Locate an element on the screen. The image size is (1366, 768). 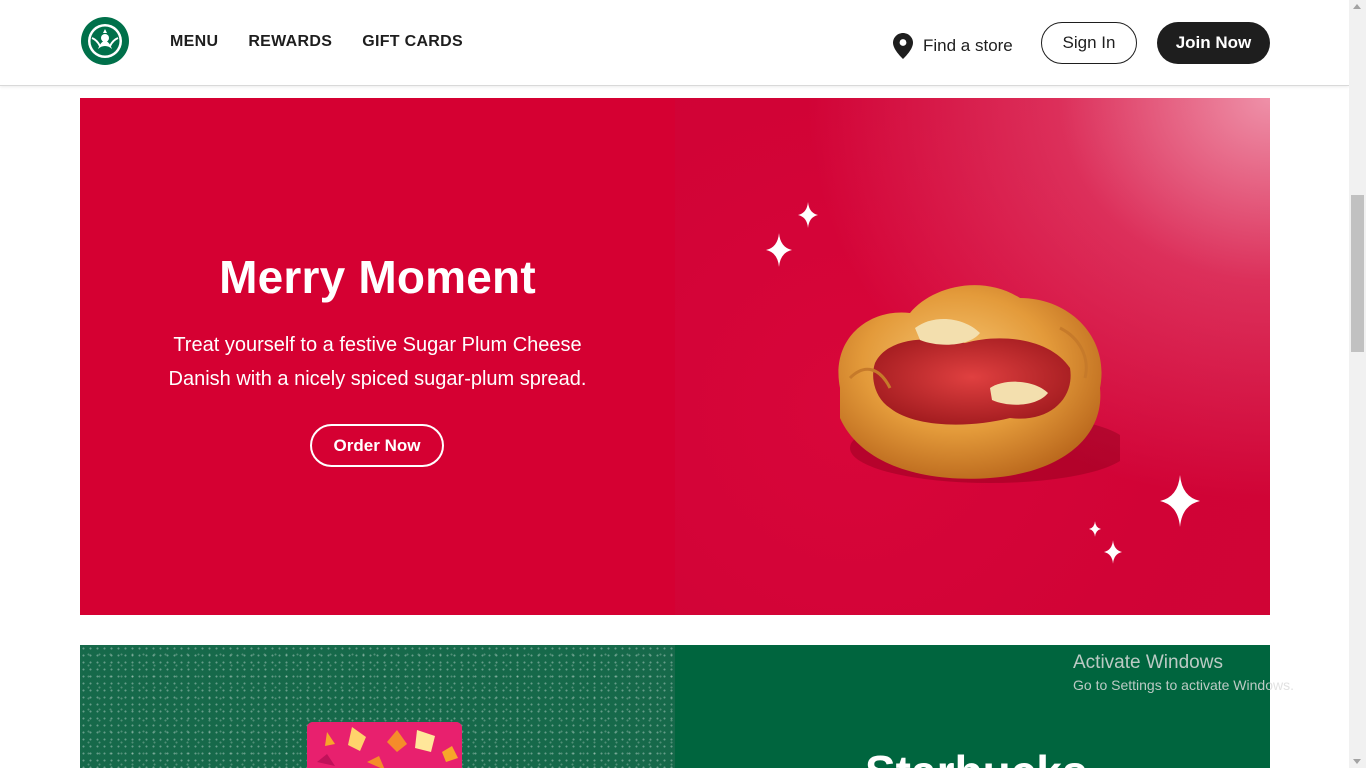
gift-card-image is located at coordinates (384, 745).